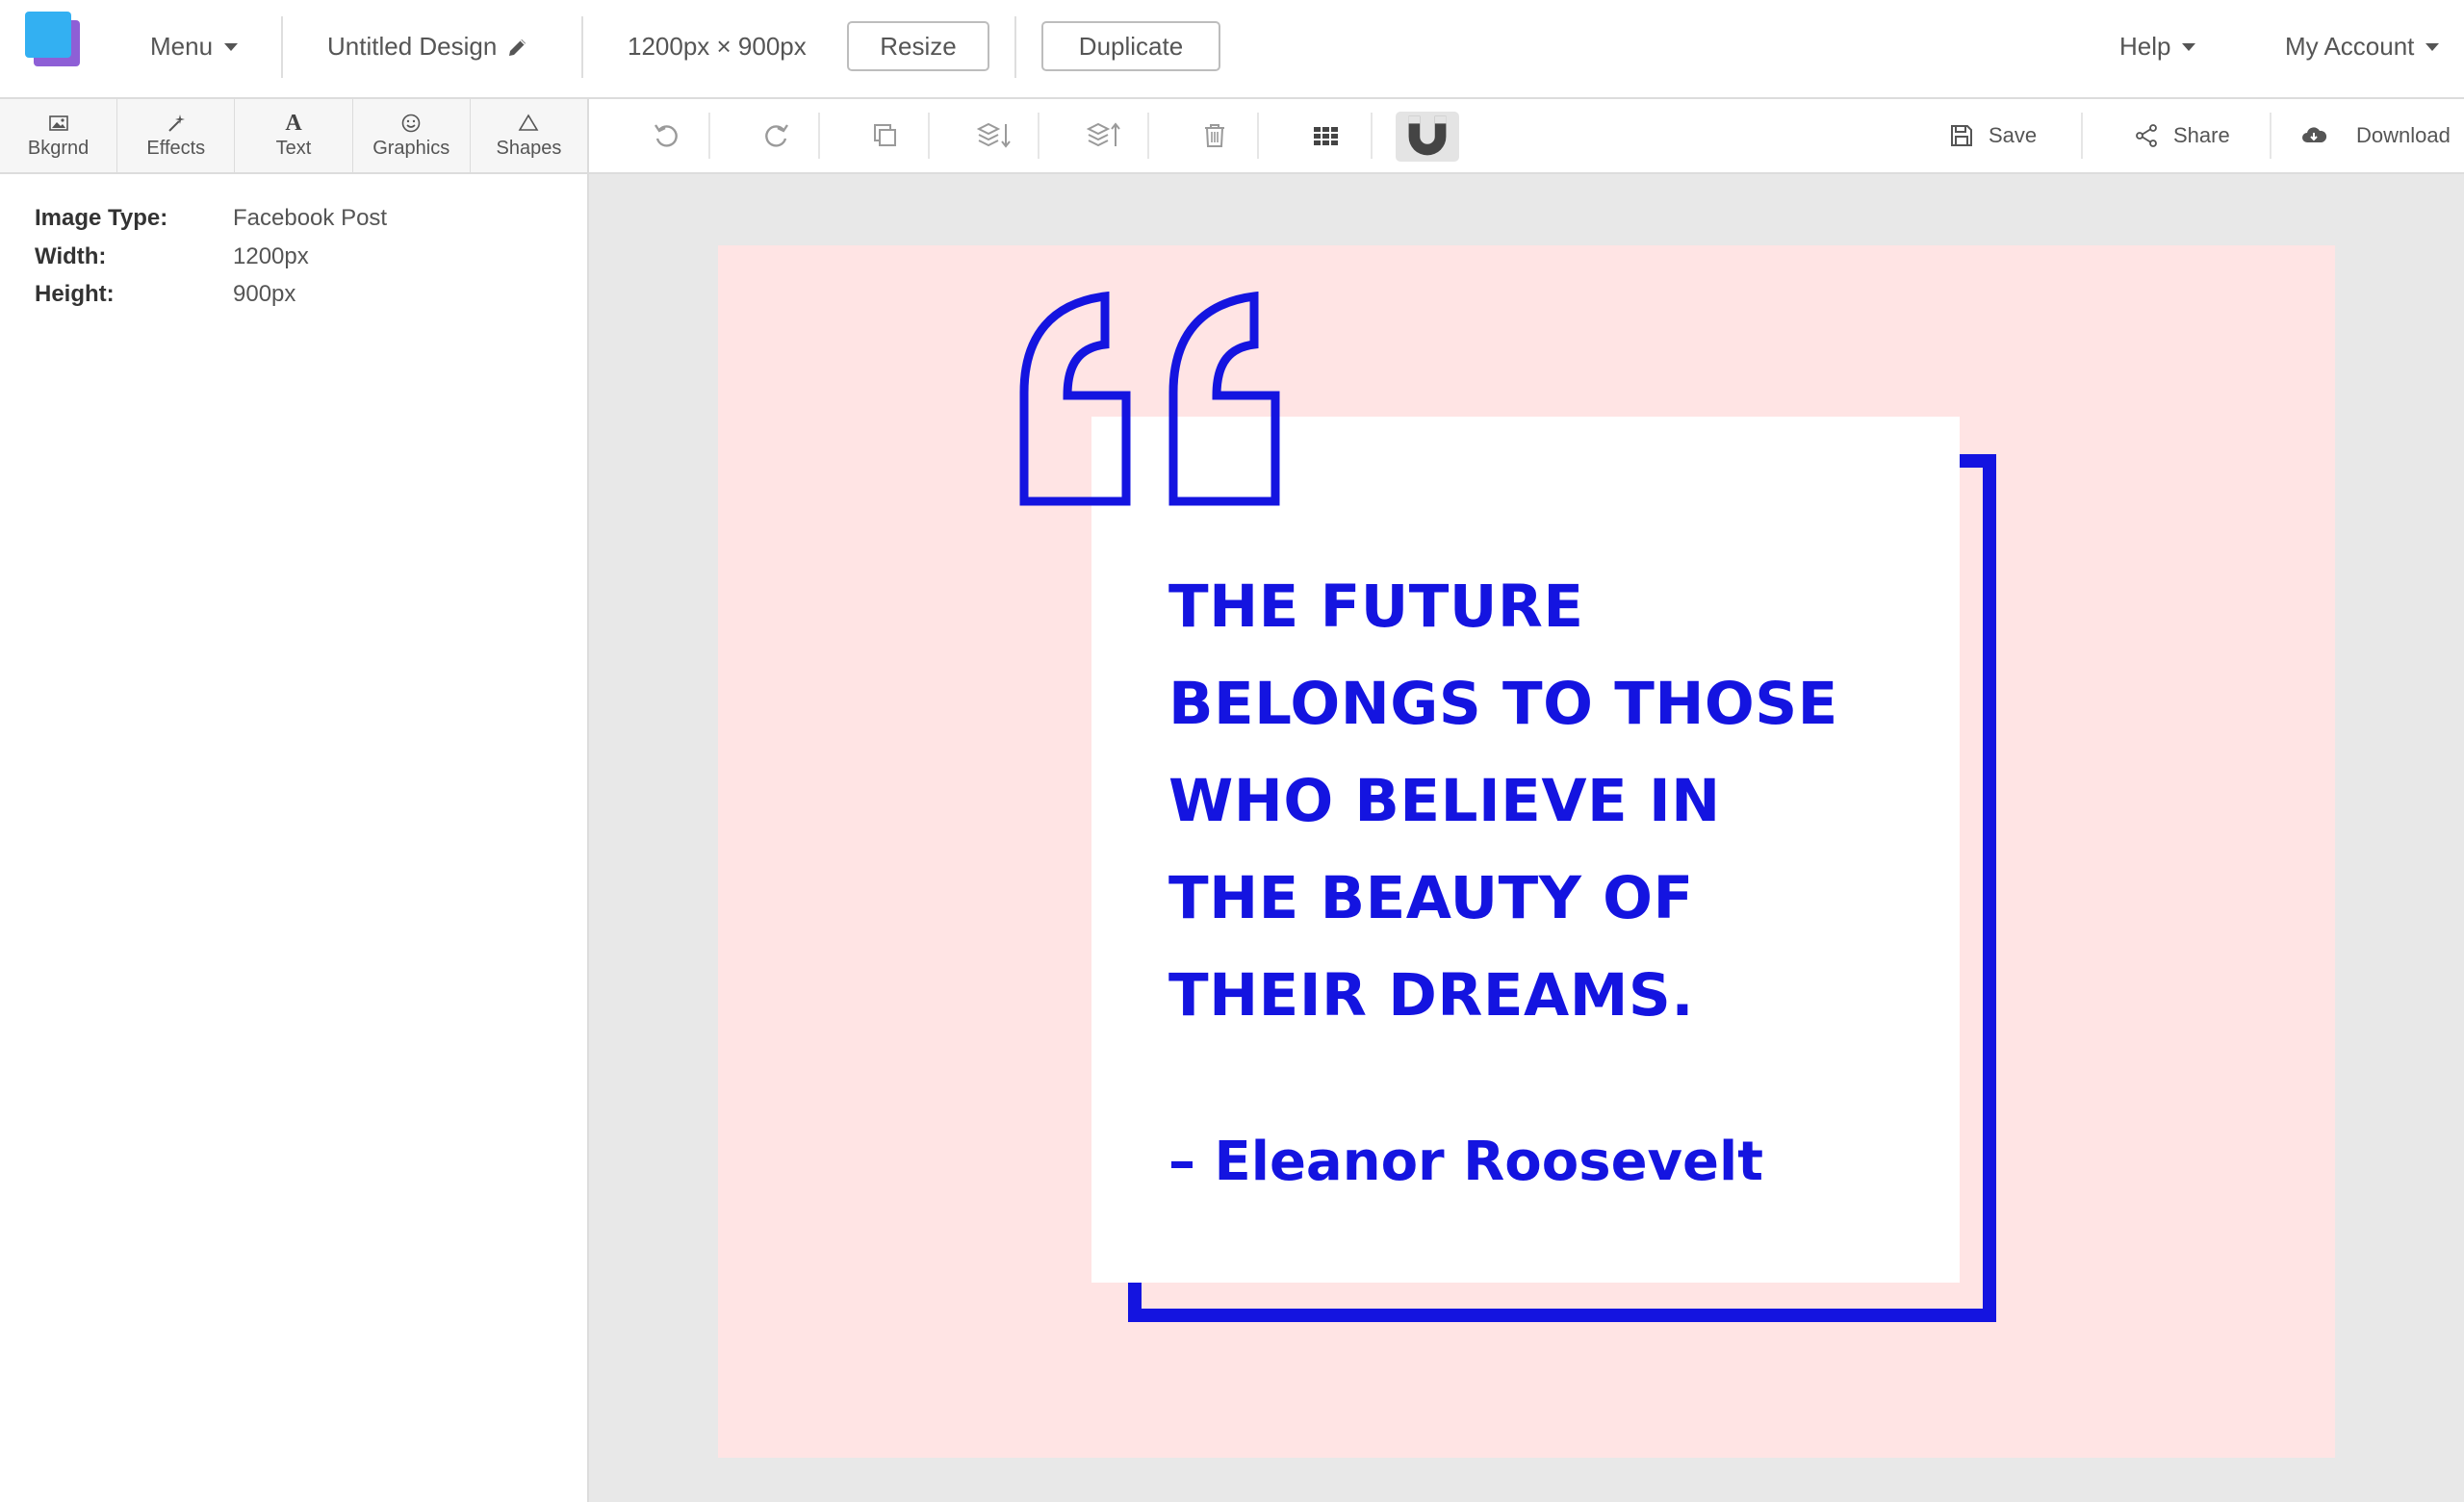 The image size is (2464, 1502). Describe the element at coordinates (2146, 136) in the screenshot. I see `share-icon` at that location.